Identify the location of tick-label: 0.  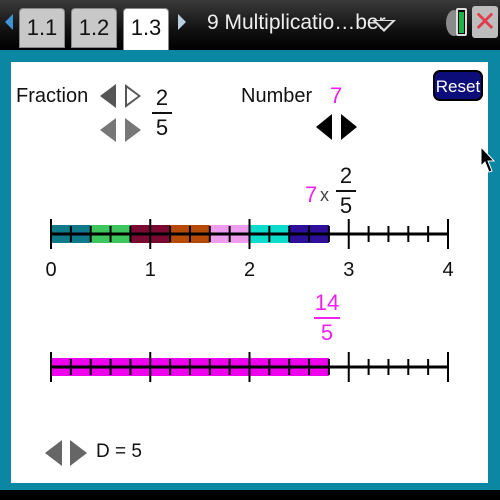
(50, 270).